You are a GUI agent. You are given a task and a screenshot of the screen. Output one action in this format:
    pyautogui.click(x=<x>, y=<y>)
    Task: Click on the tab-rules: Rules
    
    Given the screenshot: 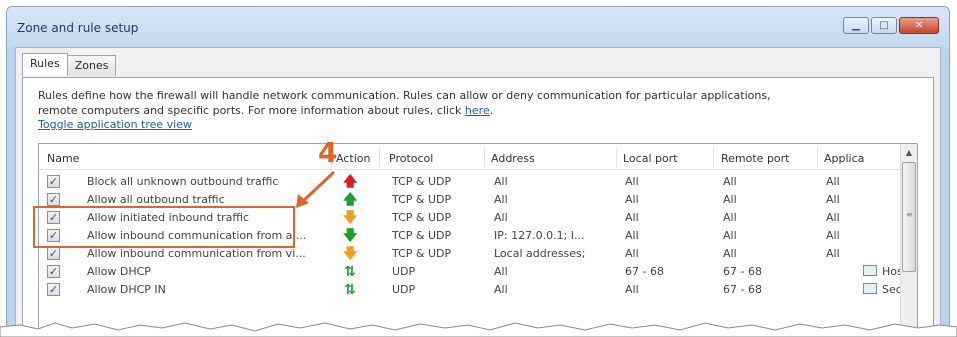 What is the action you would take?
    pyautogui.click(x=45, y=64)
    